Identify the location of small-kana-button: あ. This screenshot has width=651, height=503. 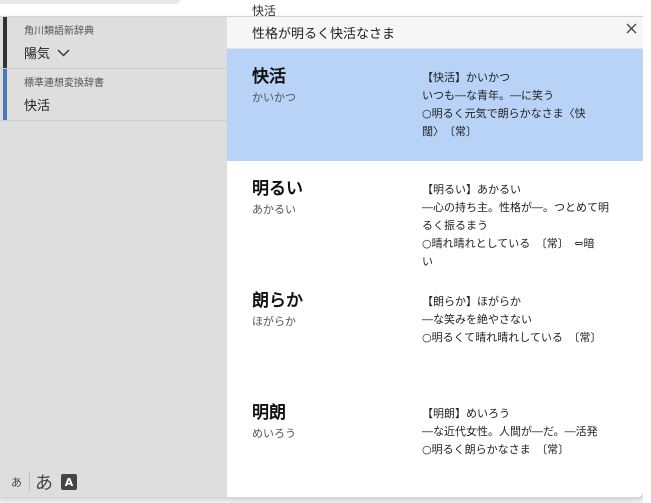
(16, 482).